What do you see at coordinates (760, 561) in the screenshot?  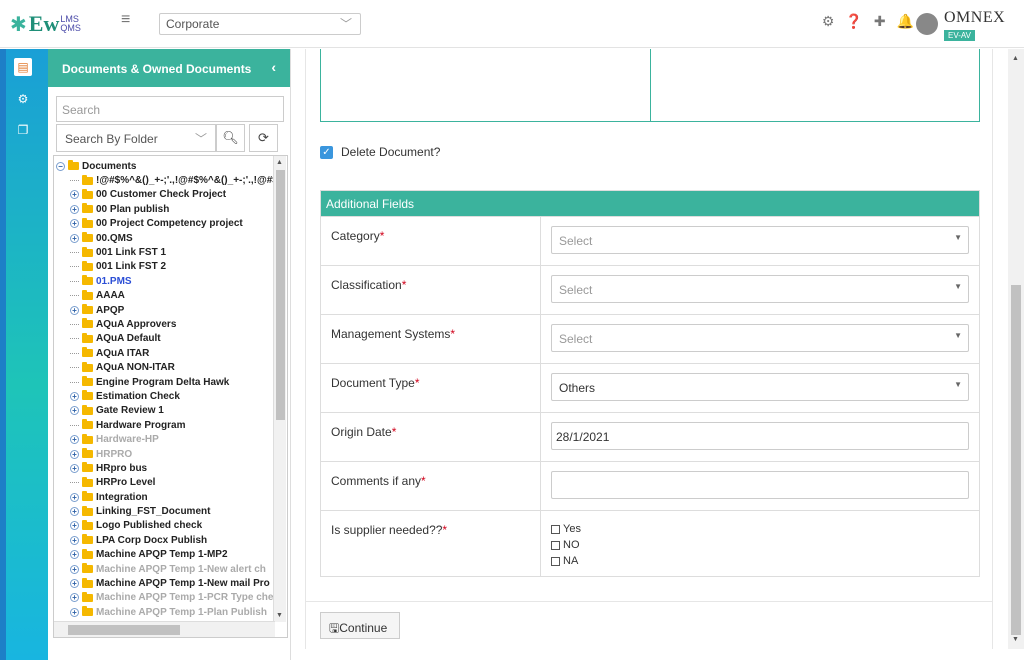 I see `supplier-option-na: NA` at bounding box center [760, 561].